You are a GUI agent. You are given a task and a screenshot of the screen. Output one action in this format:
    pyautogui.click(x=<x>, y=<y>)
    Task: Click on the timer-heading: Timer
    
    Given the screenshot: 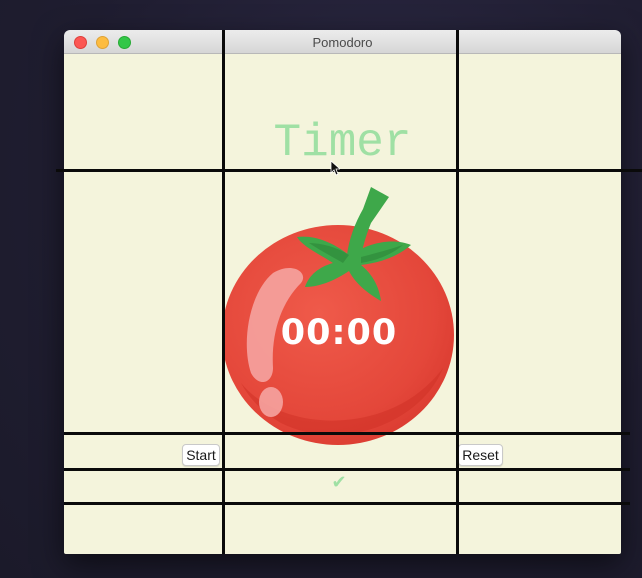 What is the action you would take?
    pyautogui.click(x=342, y=143)
    